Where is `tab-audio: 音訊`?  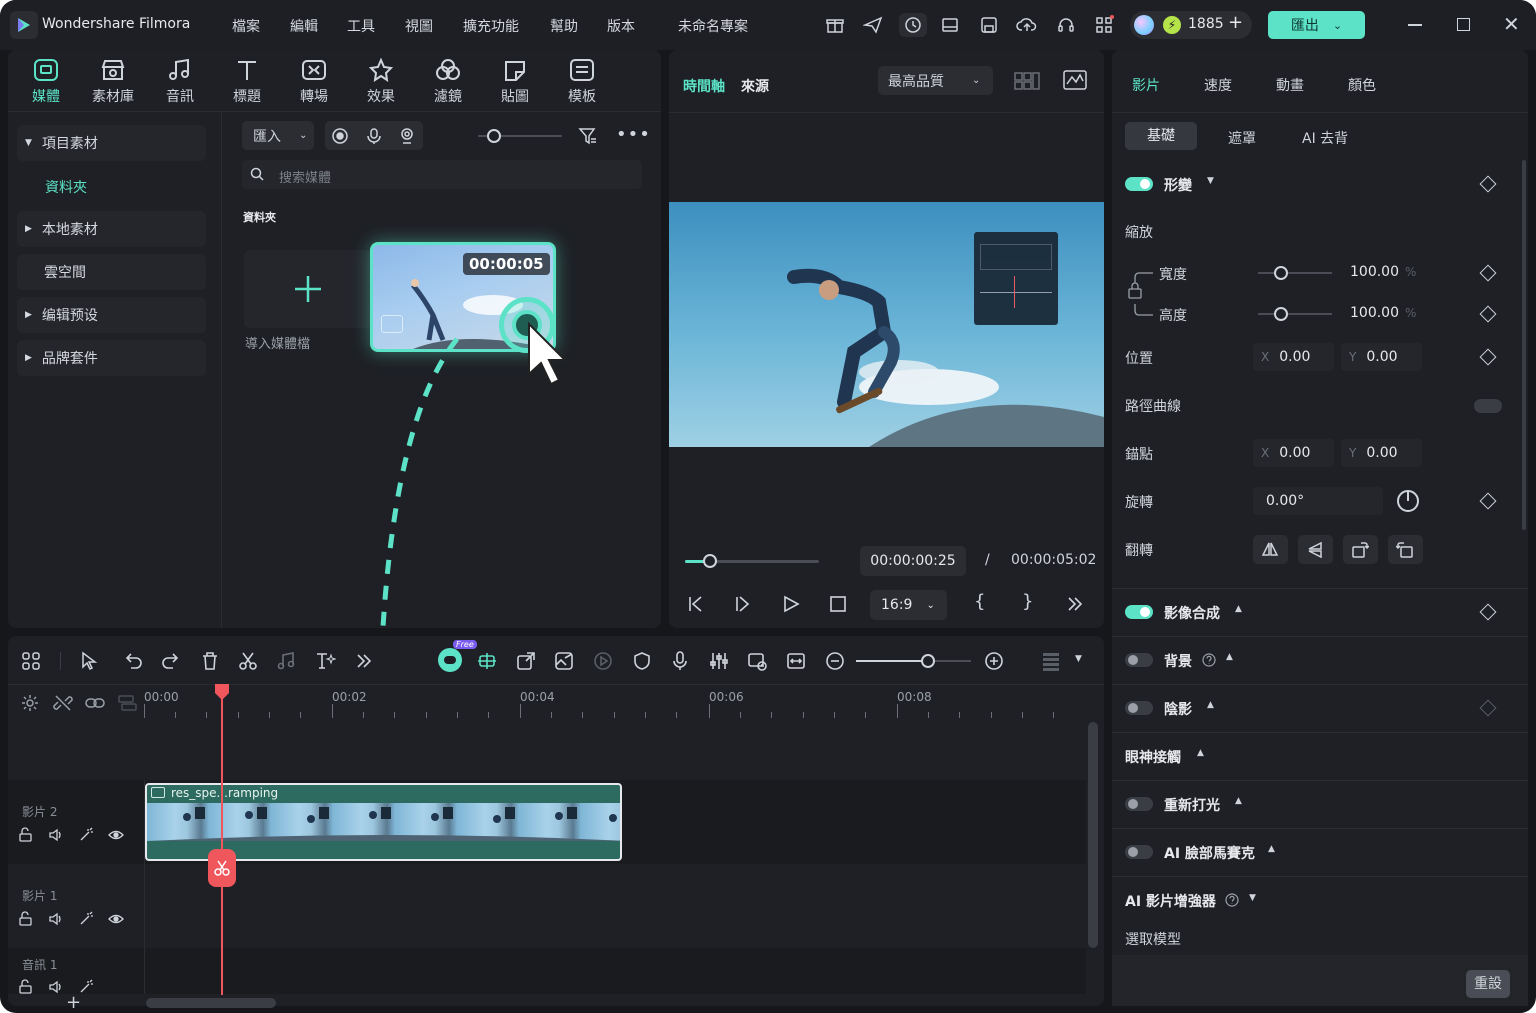 tab-audio: 音訊 is located at coordinates (180, 82).